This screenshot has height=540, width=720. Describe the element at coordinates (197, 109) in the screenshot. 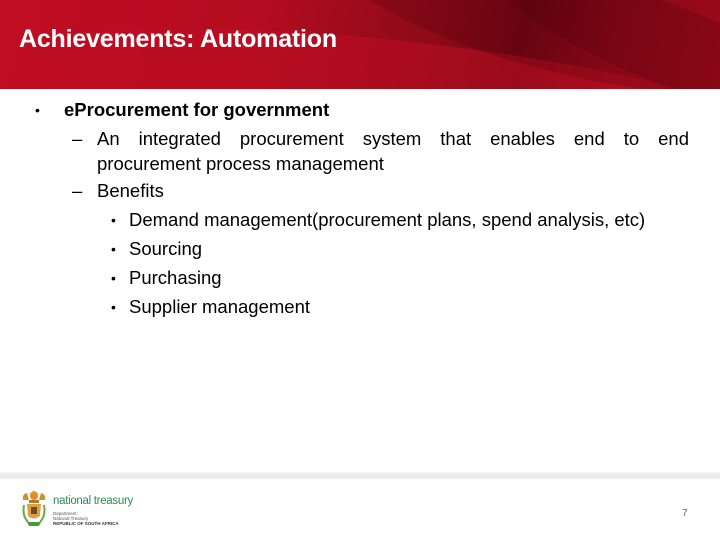

I see `level1-item: eProcurement for government` at that location.